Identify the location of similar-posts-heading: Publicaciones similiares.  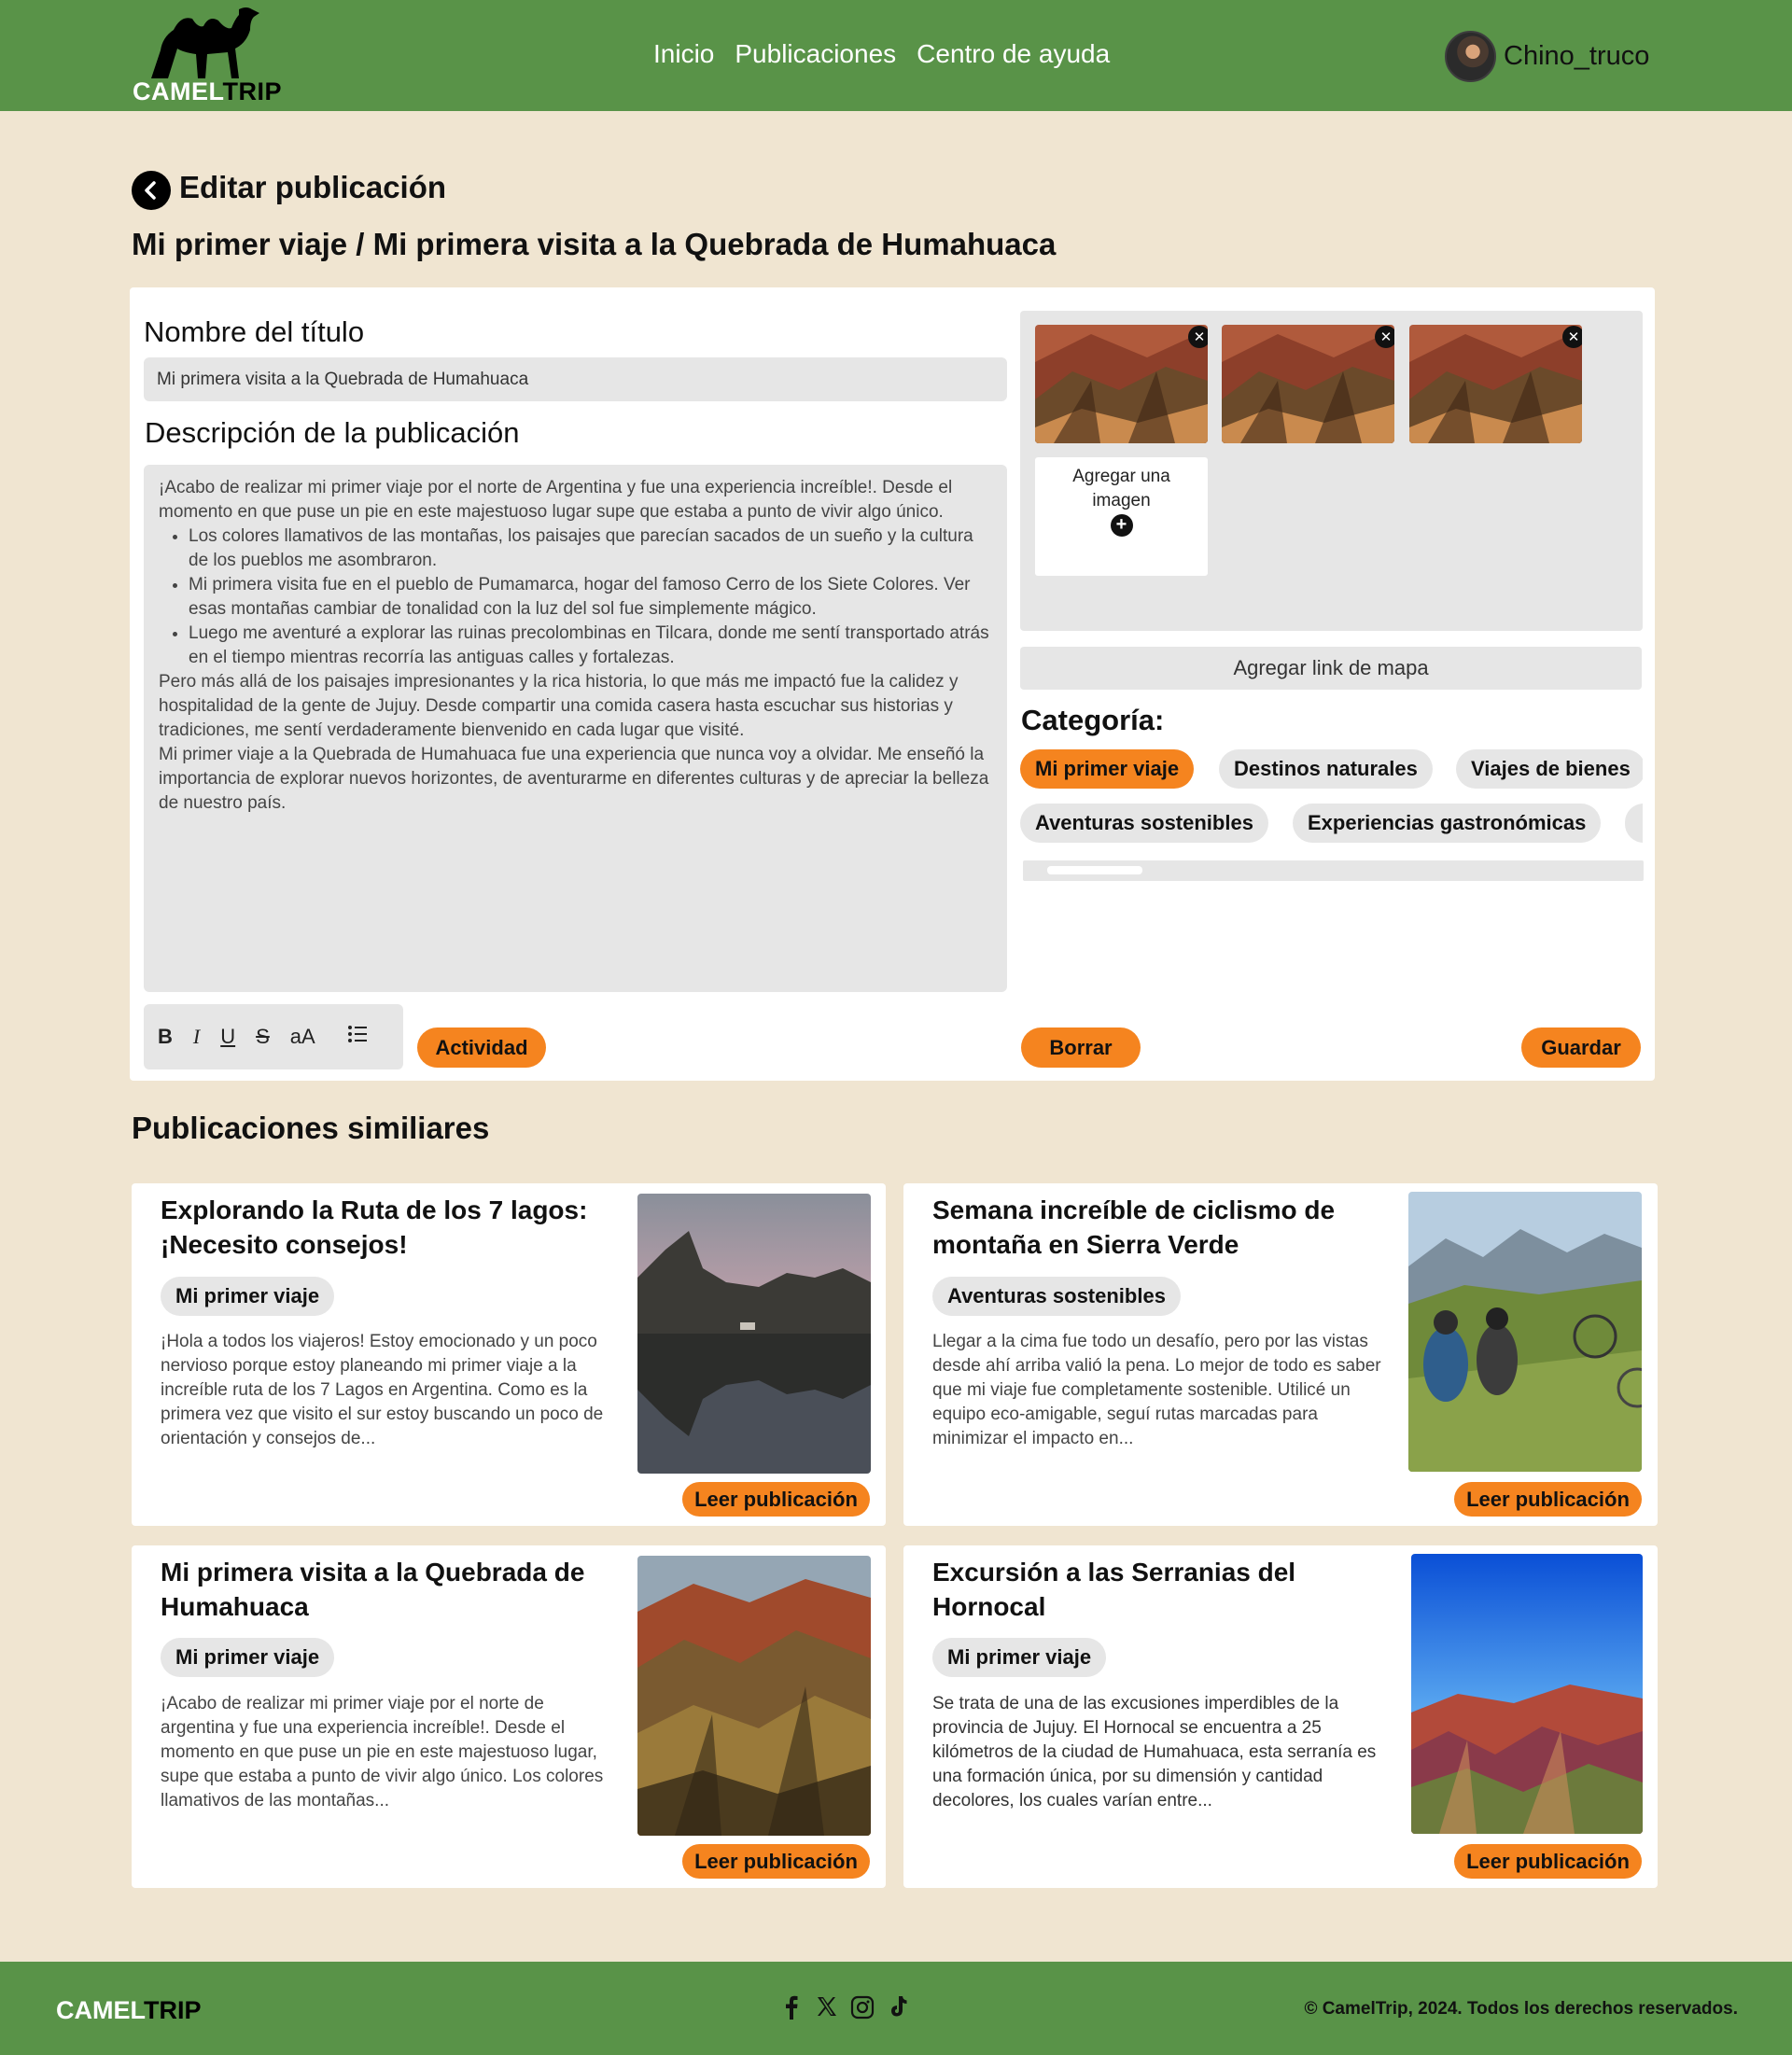
(311, 1128).